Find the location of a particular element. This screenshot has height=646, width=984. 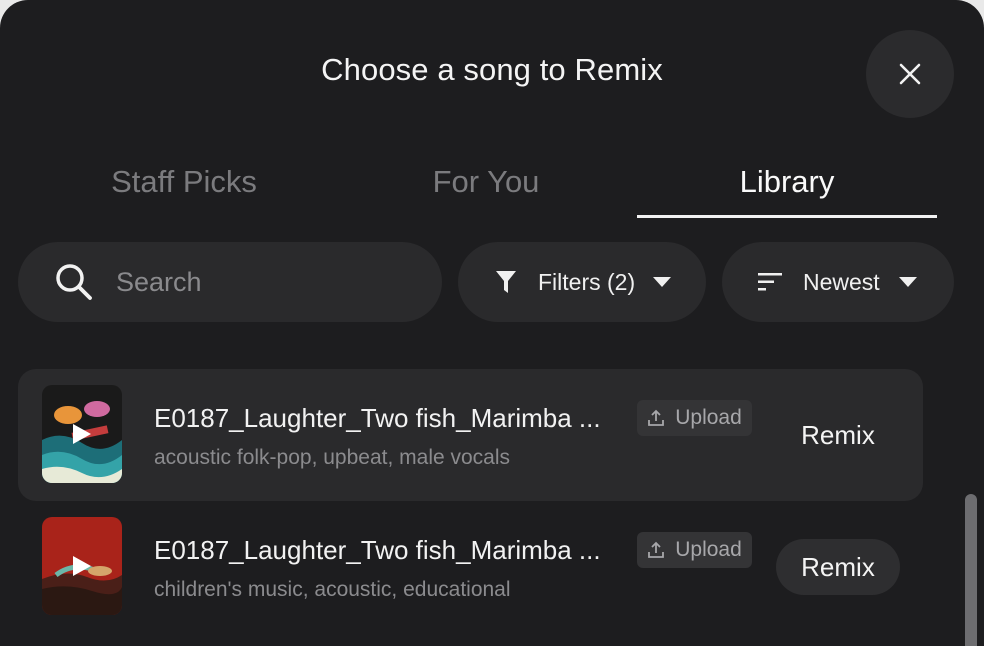

close-button is located at coordinates (910, 74).